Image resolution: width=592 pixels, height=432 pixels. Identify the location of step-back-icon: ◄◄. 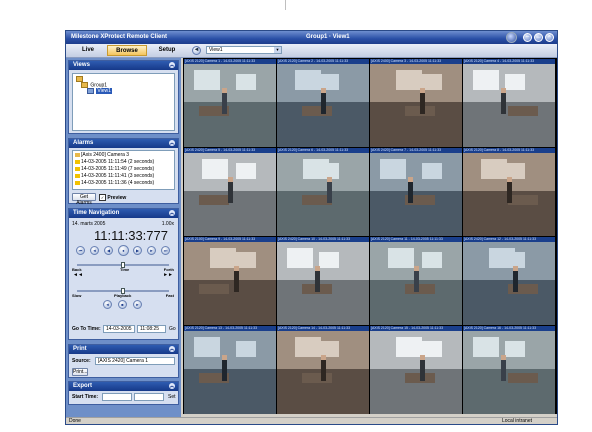
(78, 275).